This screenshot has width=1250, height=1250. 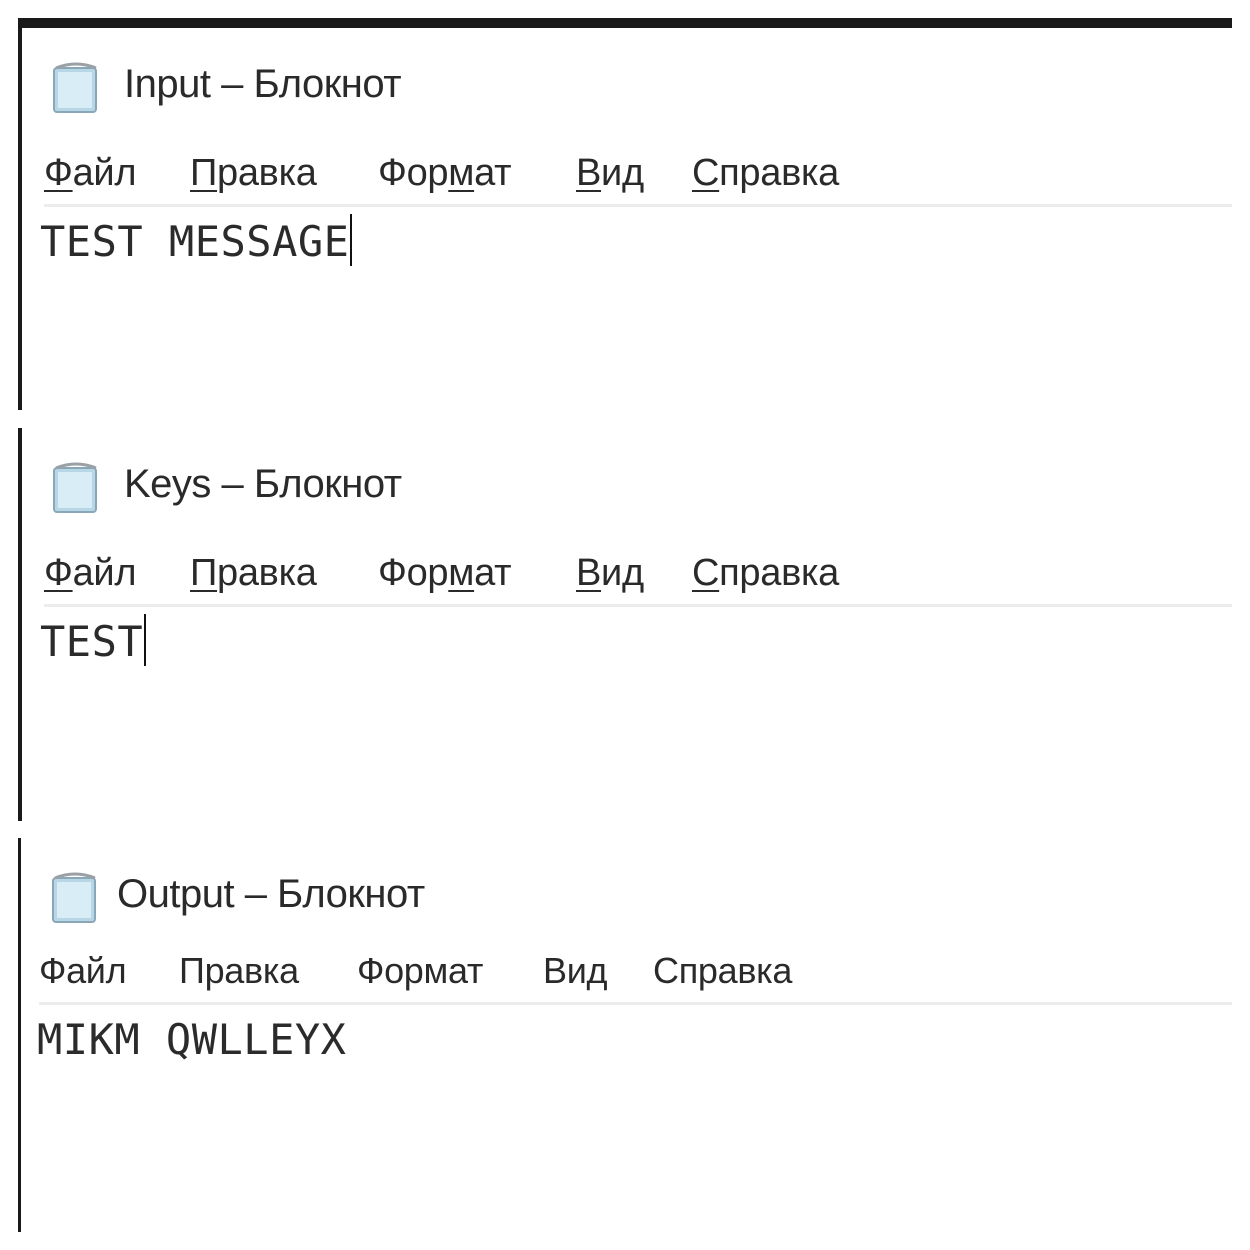 I want to click on editor-content: TEST MESSAGE, so click(x=196, y=242).